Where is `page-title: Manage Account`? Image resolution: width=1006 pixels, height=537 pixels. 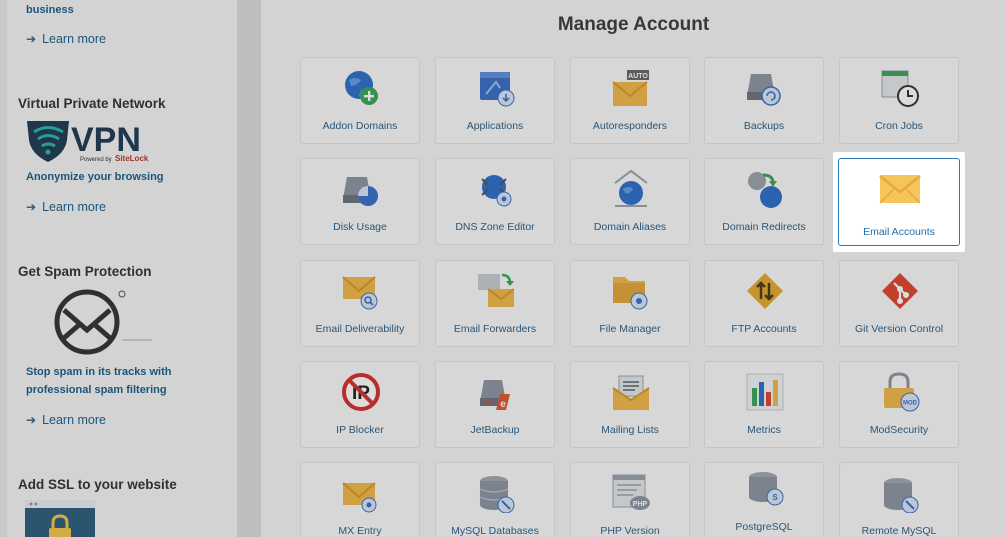
page-title: Manage Account is located at coordinates (633, 24).